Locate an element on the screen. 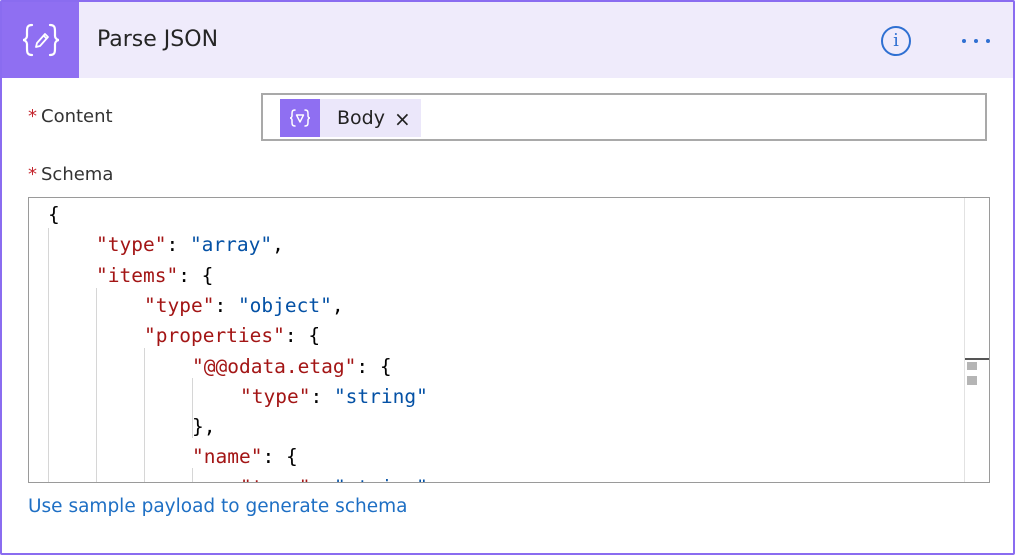  content-input: Body × is located at coordinates (624, 117).